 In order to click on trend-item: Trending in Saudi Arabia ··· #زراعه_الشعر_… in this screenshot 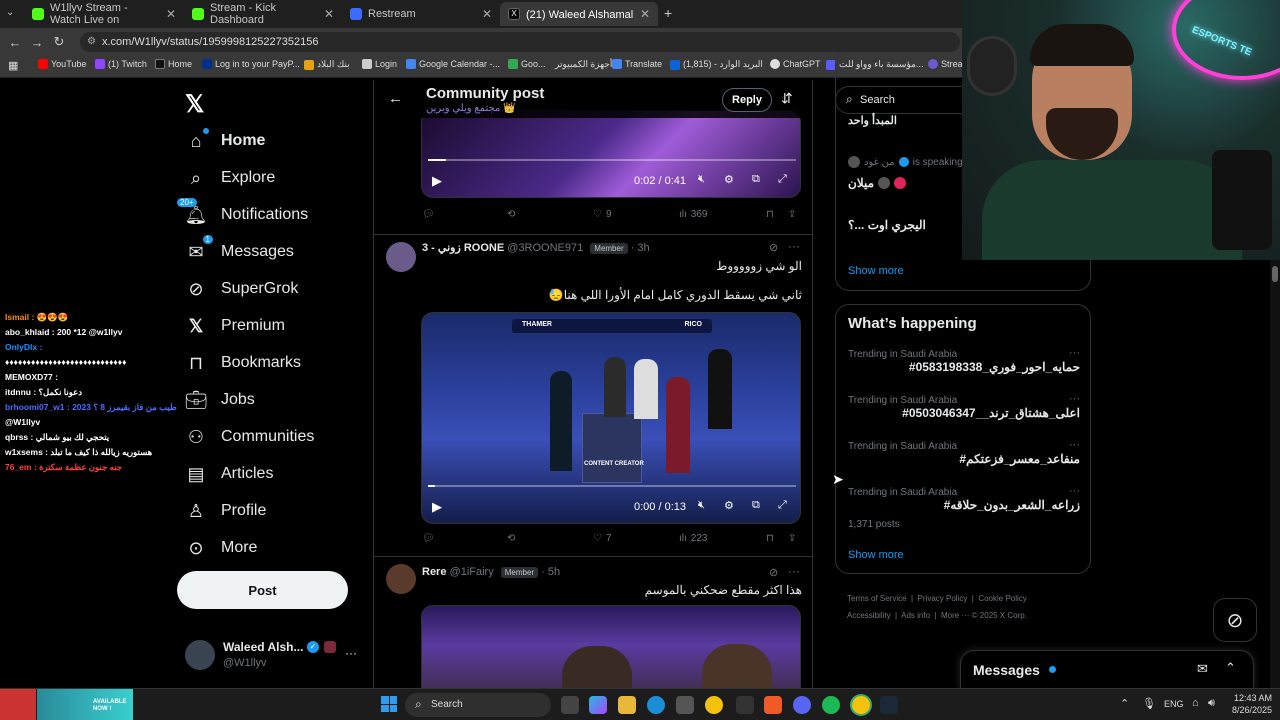, I will do `click(964, 507)`.